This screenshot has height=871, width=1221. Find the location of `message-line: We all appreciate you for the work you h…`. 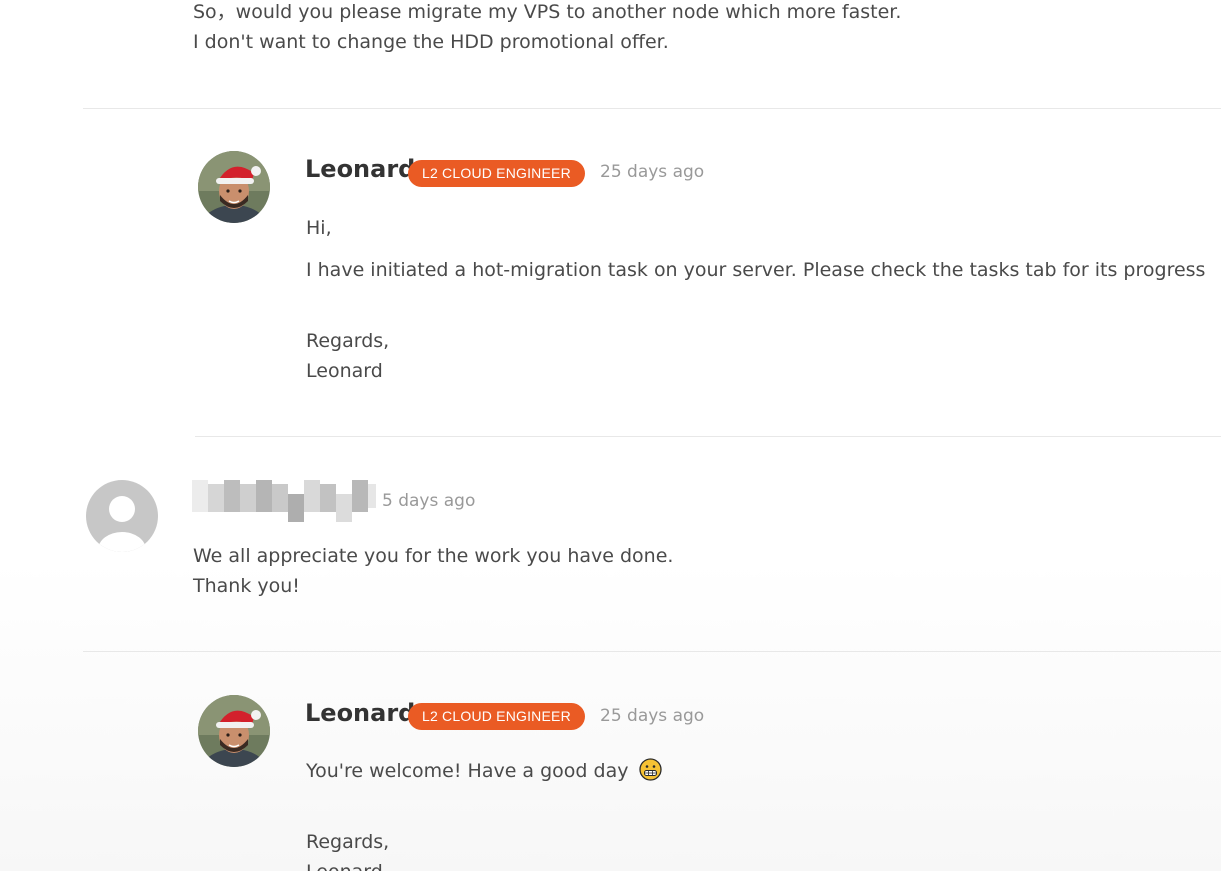

message-line: We all appreciate you for the work you h… is located at coordinates (433, 556).